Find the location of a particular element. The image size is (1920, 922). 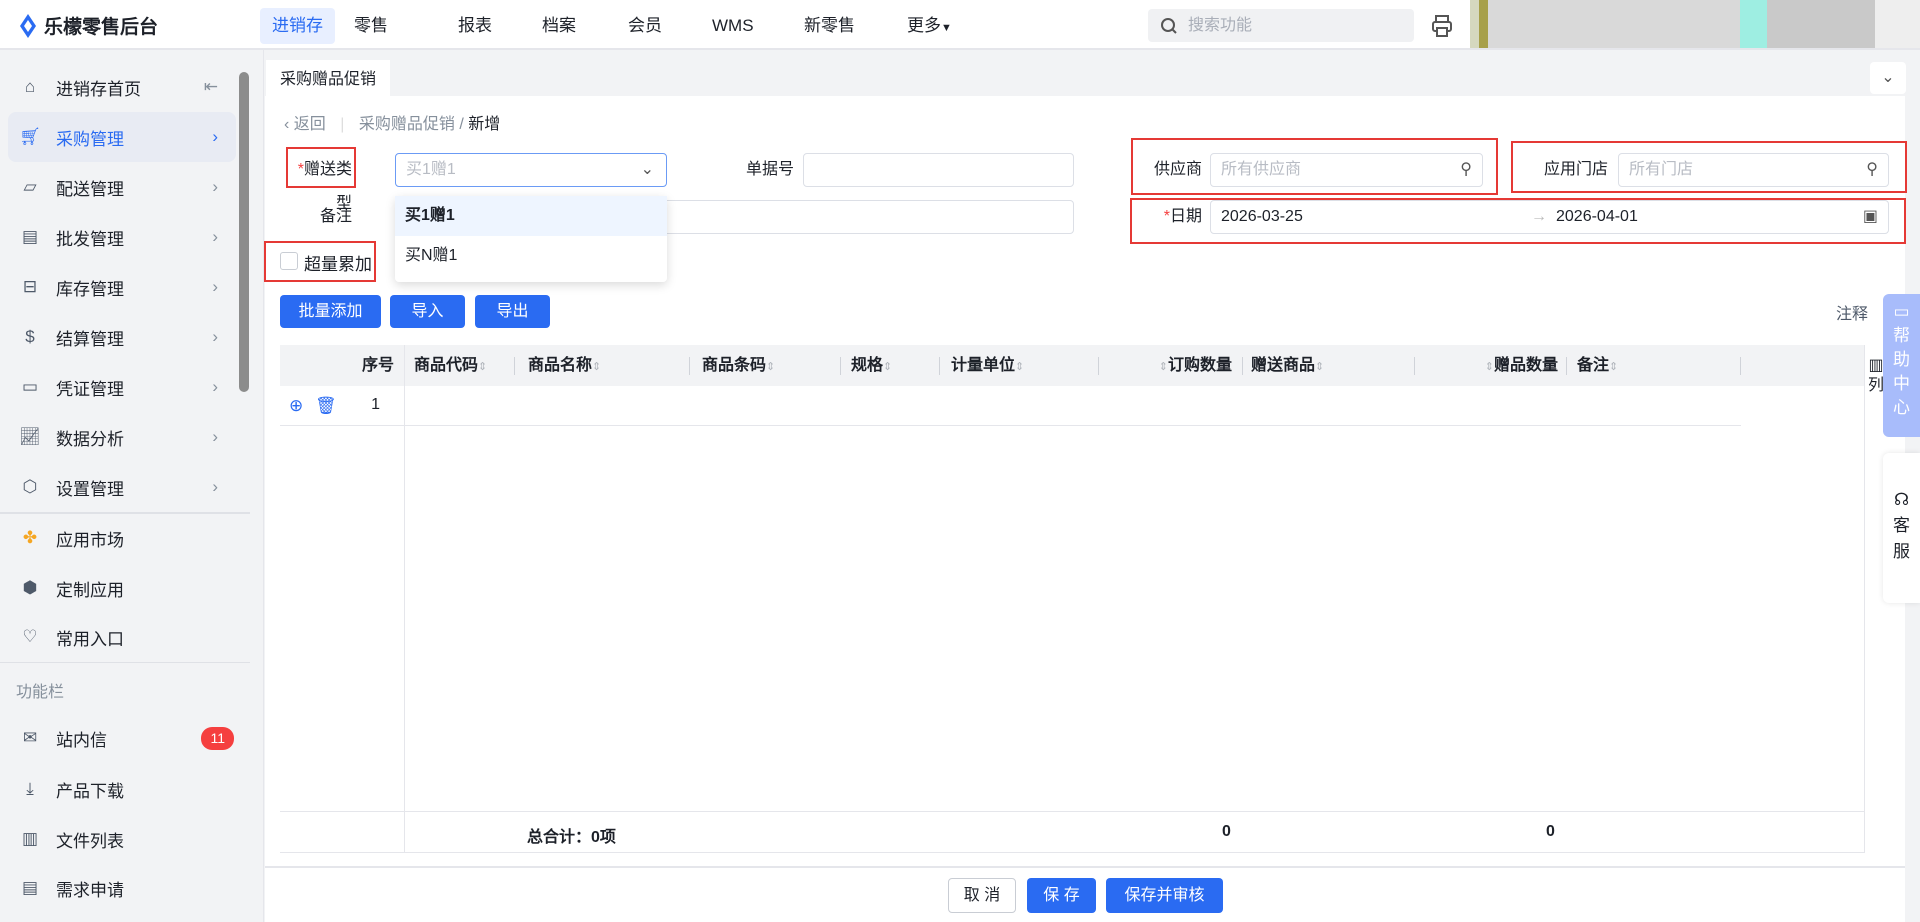

gift-type-value: 买1赠1 is located at coordinates (431, 169).